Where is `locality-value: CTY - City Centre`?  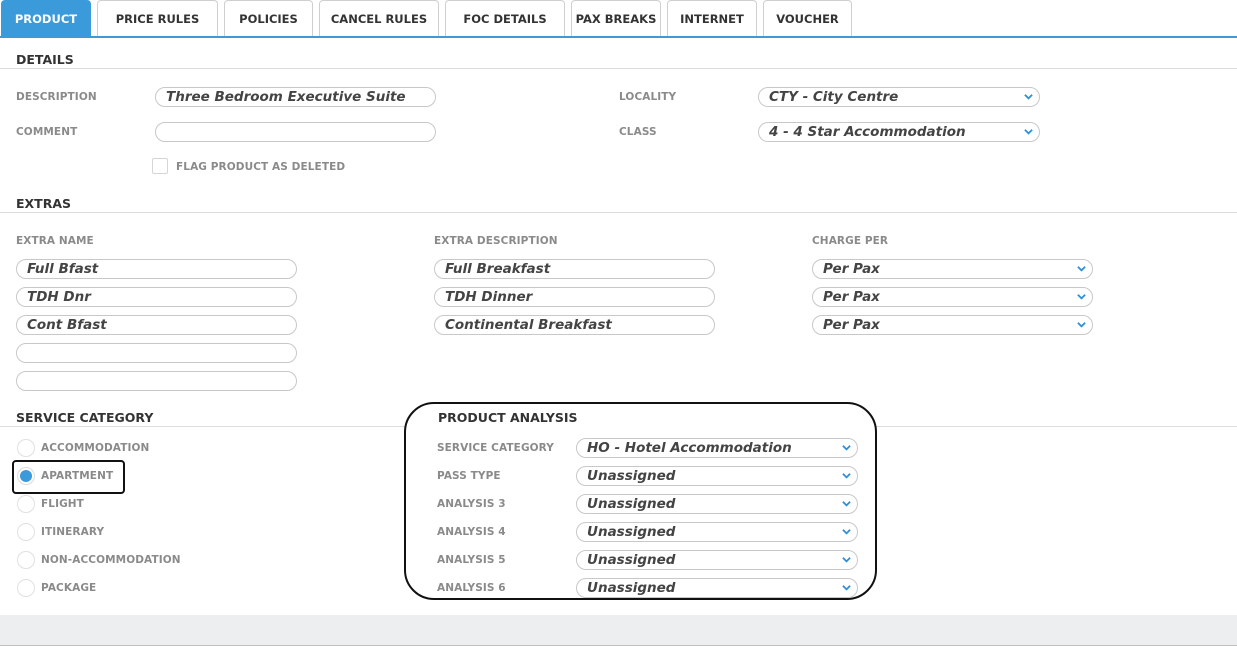
locality-value: CTY - City Centre is located at coordinates (834, 97).